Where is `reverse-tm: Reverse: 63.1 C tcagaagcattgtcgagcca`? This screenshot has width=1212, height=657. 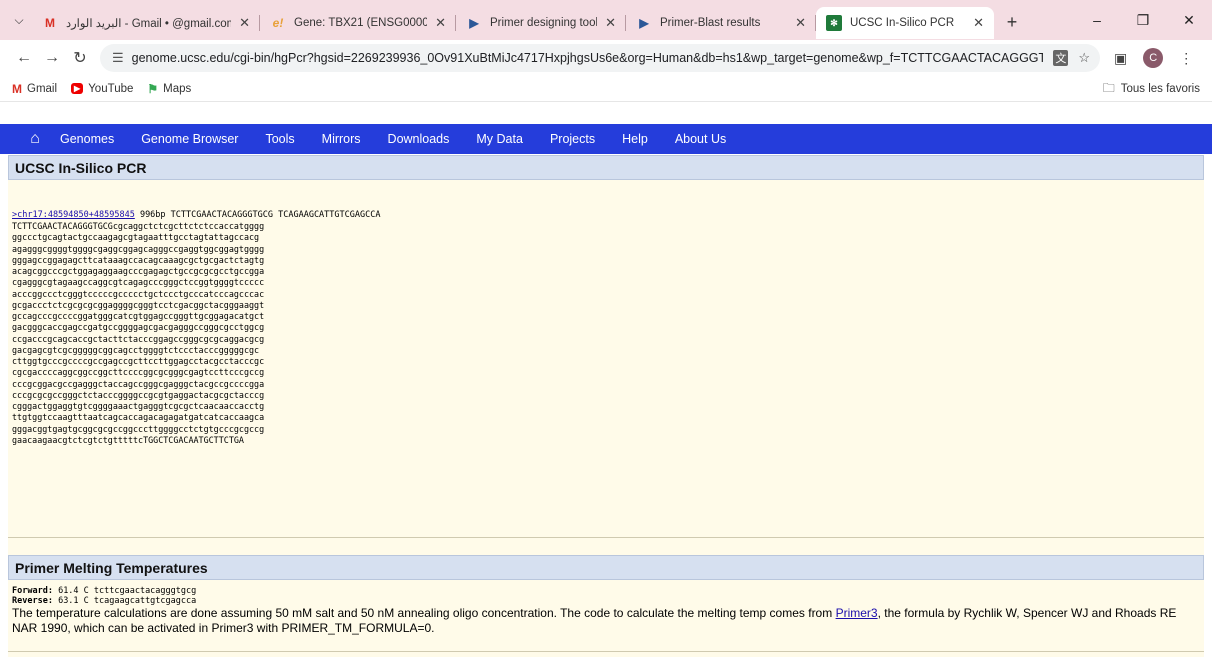
reverse-tm: Reverse: 63.1 C tcagaagcattgtcgagcca is located at coordinates (606, 601).